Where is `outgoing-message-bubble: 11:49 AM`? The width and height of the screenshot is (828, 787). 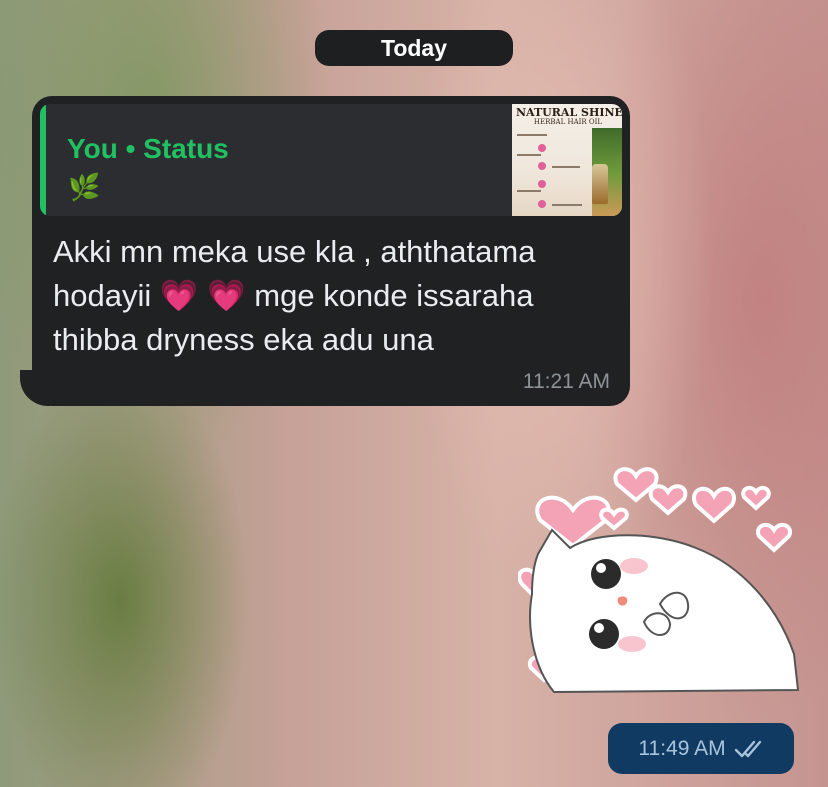 outgoing-message-bubble: 11:49 AM is located at coordinates (701, 748).